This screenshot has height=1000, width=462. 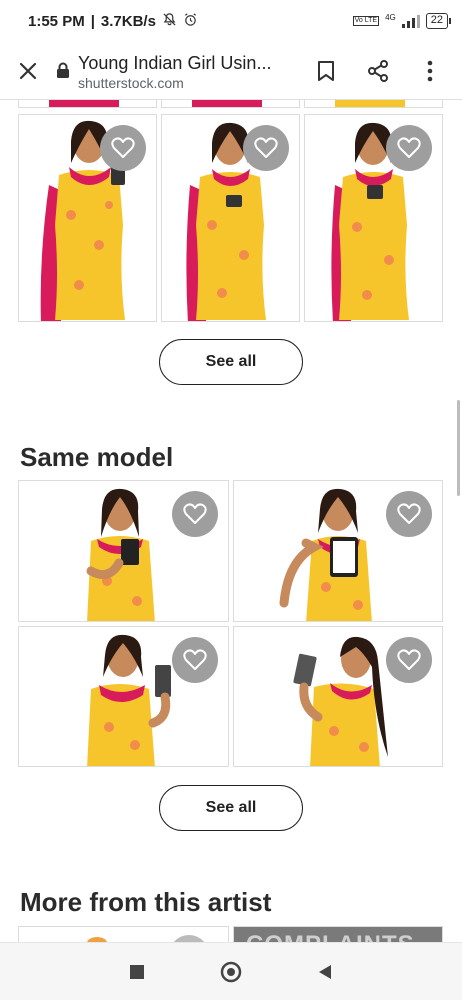 I want to click on close-icon, so click(x=28, y=70).